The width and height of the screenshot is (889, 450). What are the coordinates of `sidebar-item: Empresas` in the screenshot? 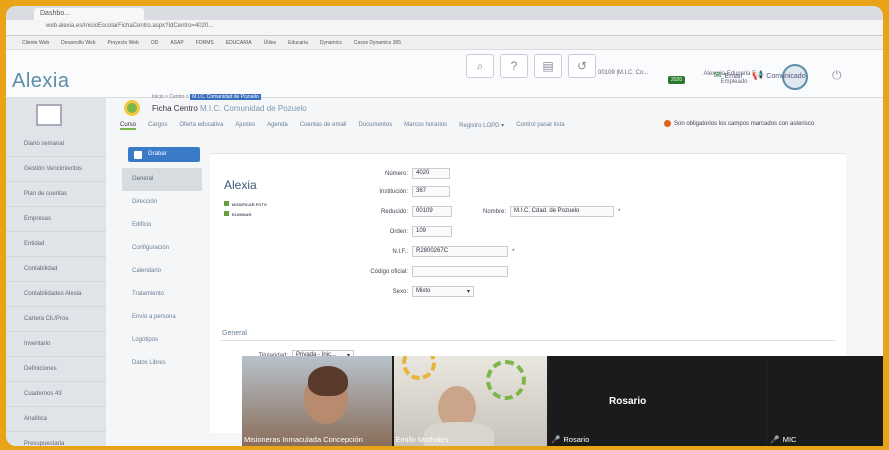 It's located at (56, 219).